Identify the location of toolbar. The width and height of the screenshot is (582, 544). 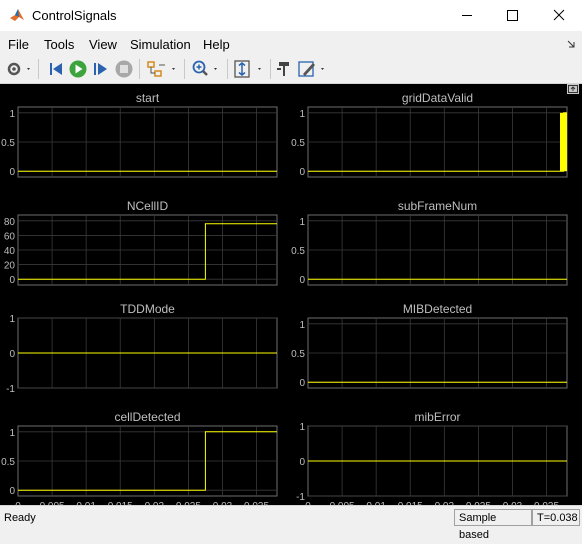
(291, 69).